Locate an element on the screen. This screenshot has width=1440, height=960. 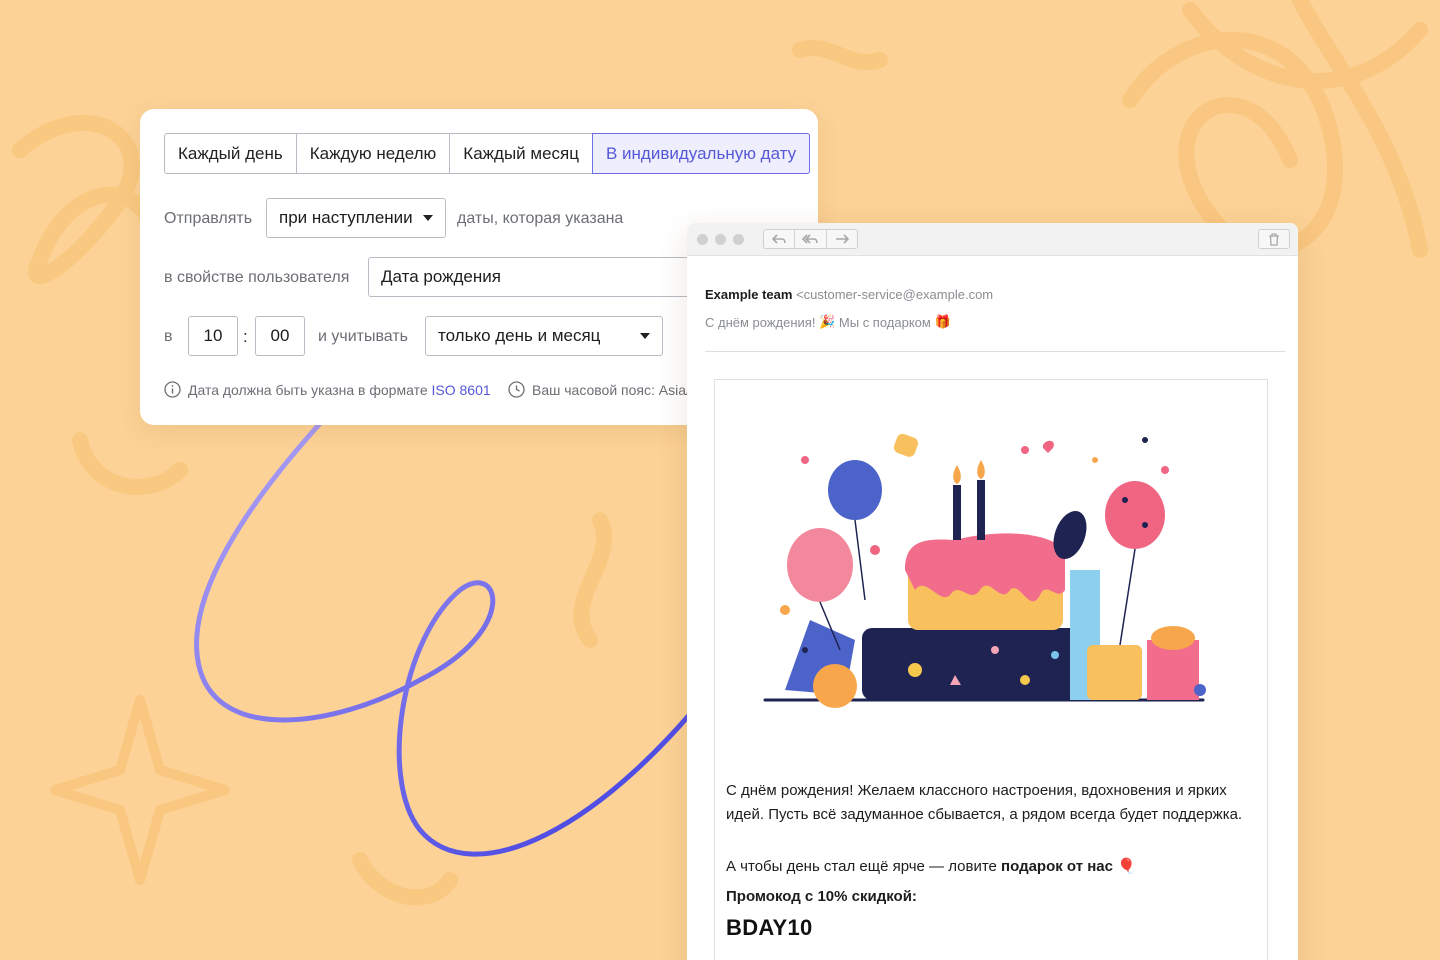
send-mode-select: при наступлении is located at coordinates (356, 218).